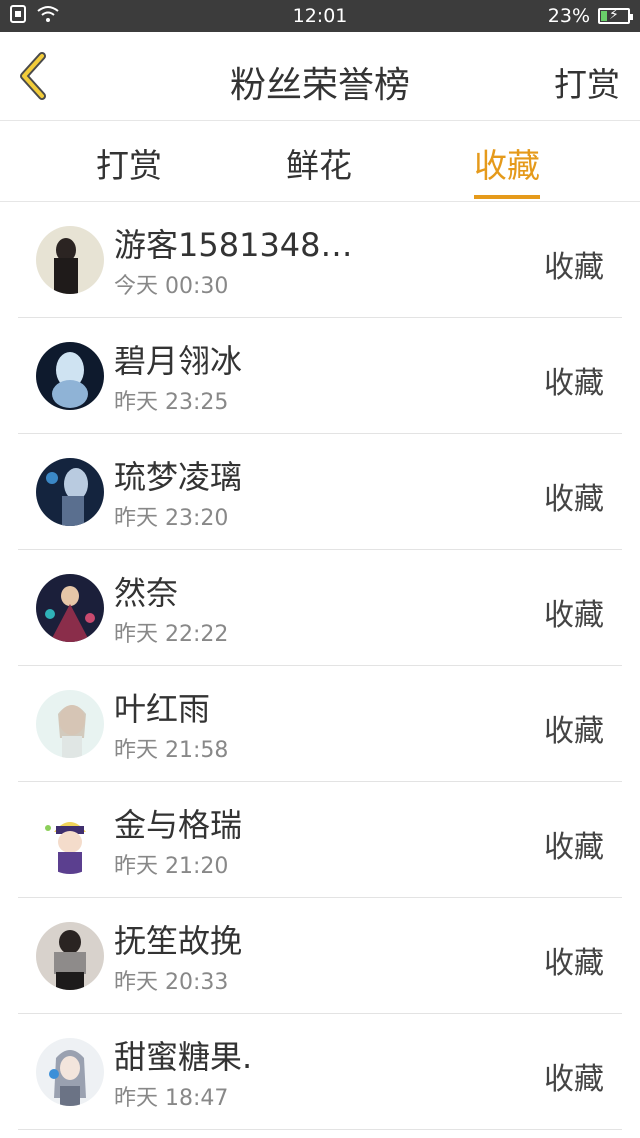  I want to click on page-header: 粉丝荣誉榜 打赏, so click(320, 76).